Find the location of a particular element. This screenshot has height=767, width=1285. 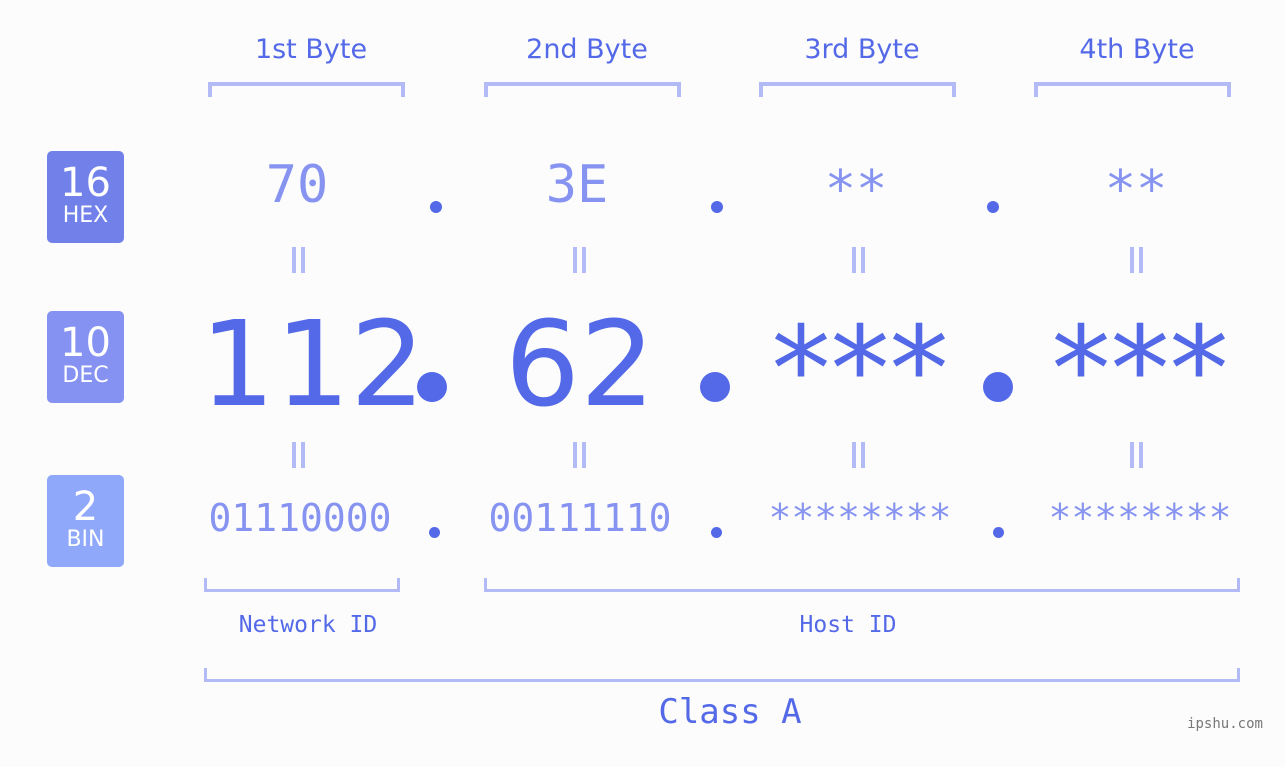

hex-base-number: 16 is located at coordinates (85, 183).